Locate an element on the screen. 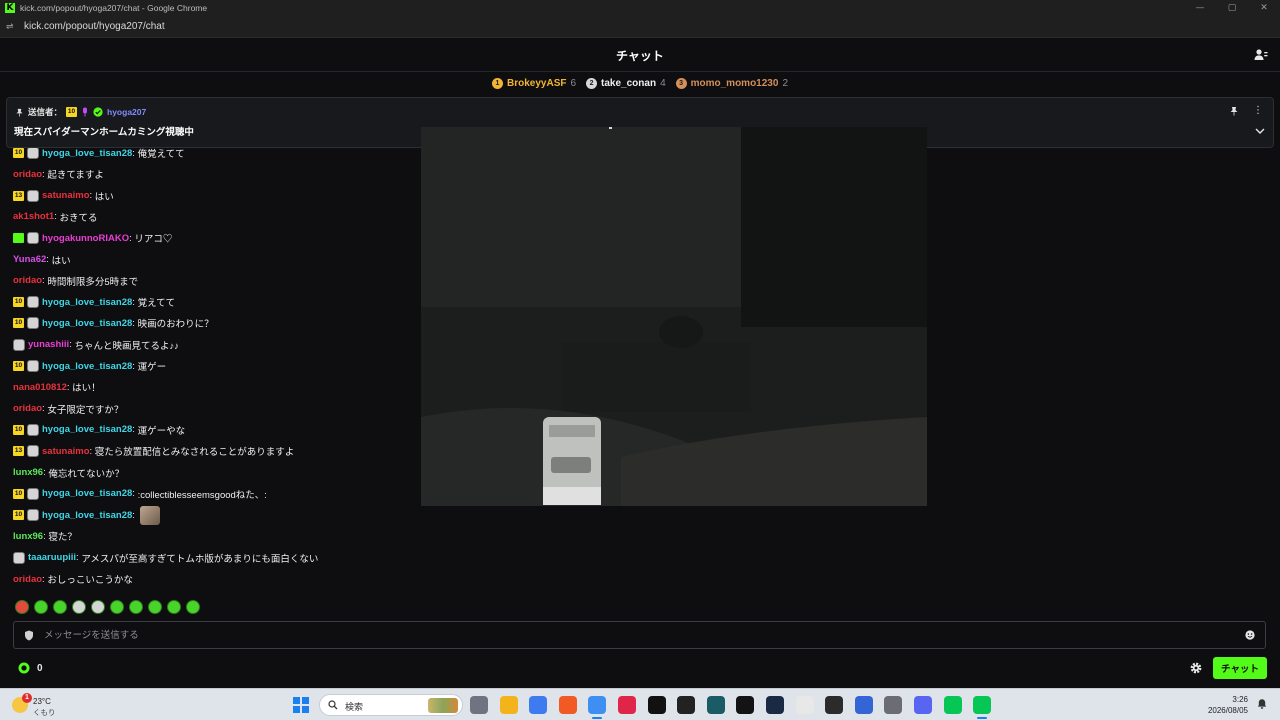 This screenshot has width=1280, height=720. more-options-icon: ⋮ is located at coordinates (1258, 110).